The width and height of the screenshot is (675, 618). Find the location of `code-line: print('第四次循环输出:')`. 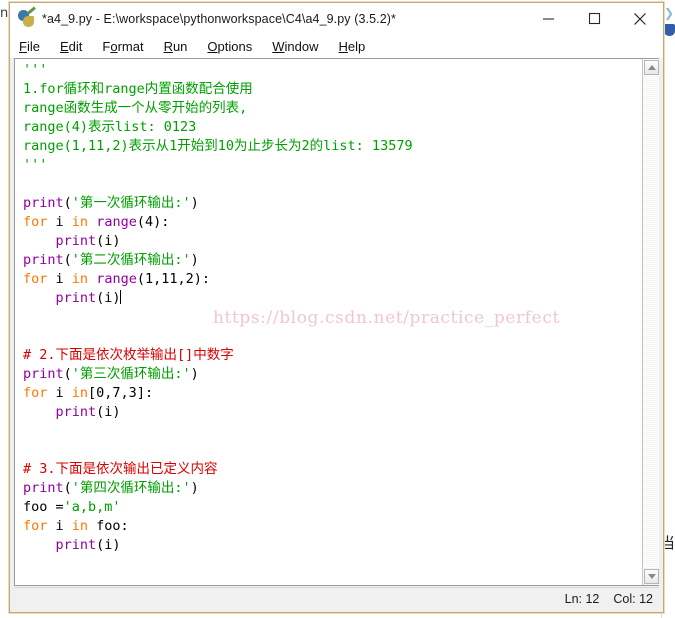

code-line: print('第四次循环输出:') is located at coordinates (332, 488).